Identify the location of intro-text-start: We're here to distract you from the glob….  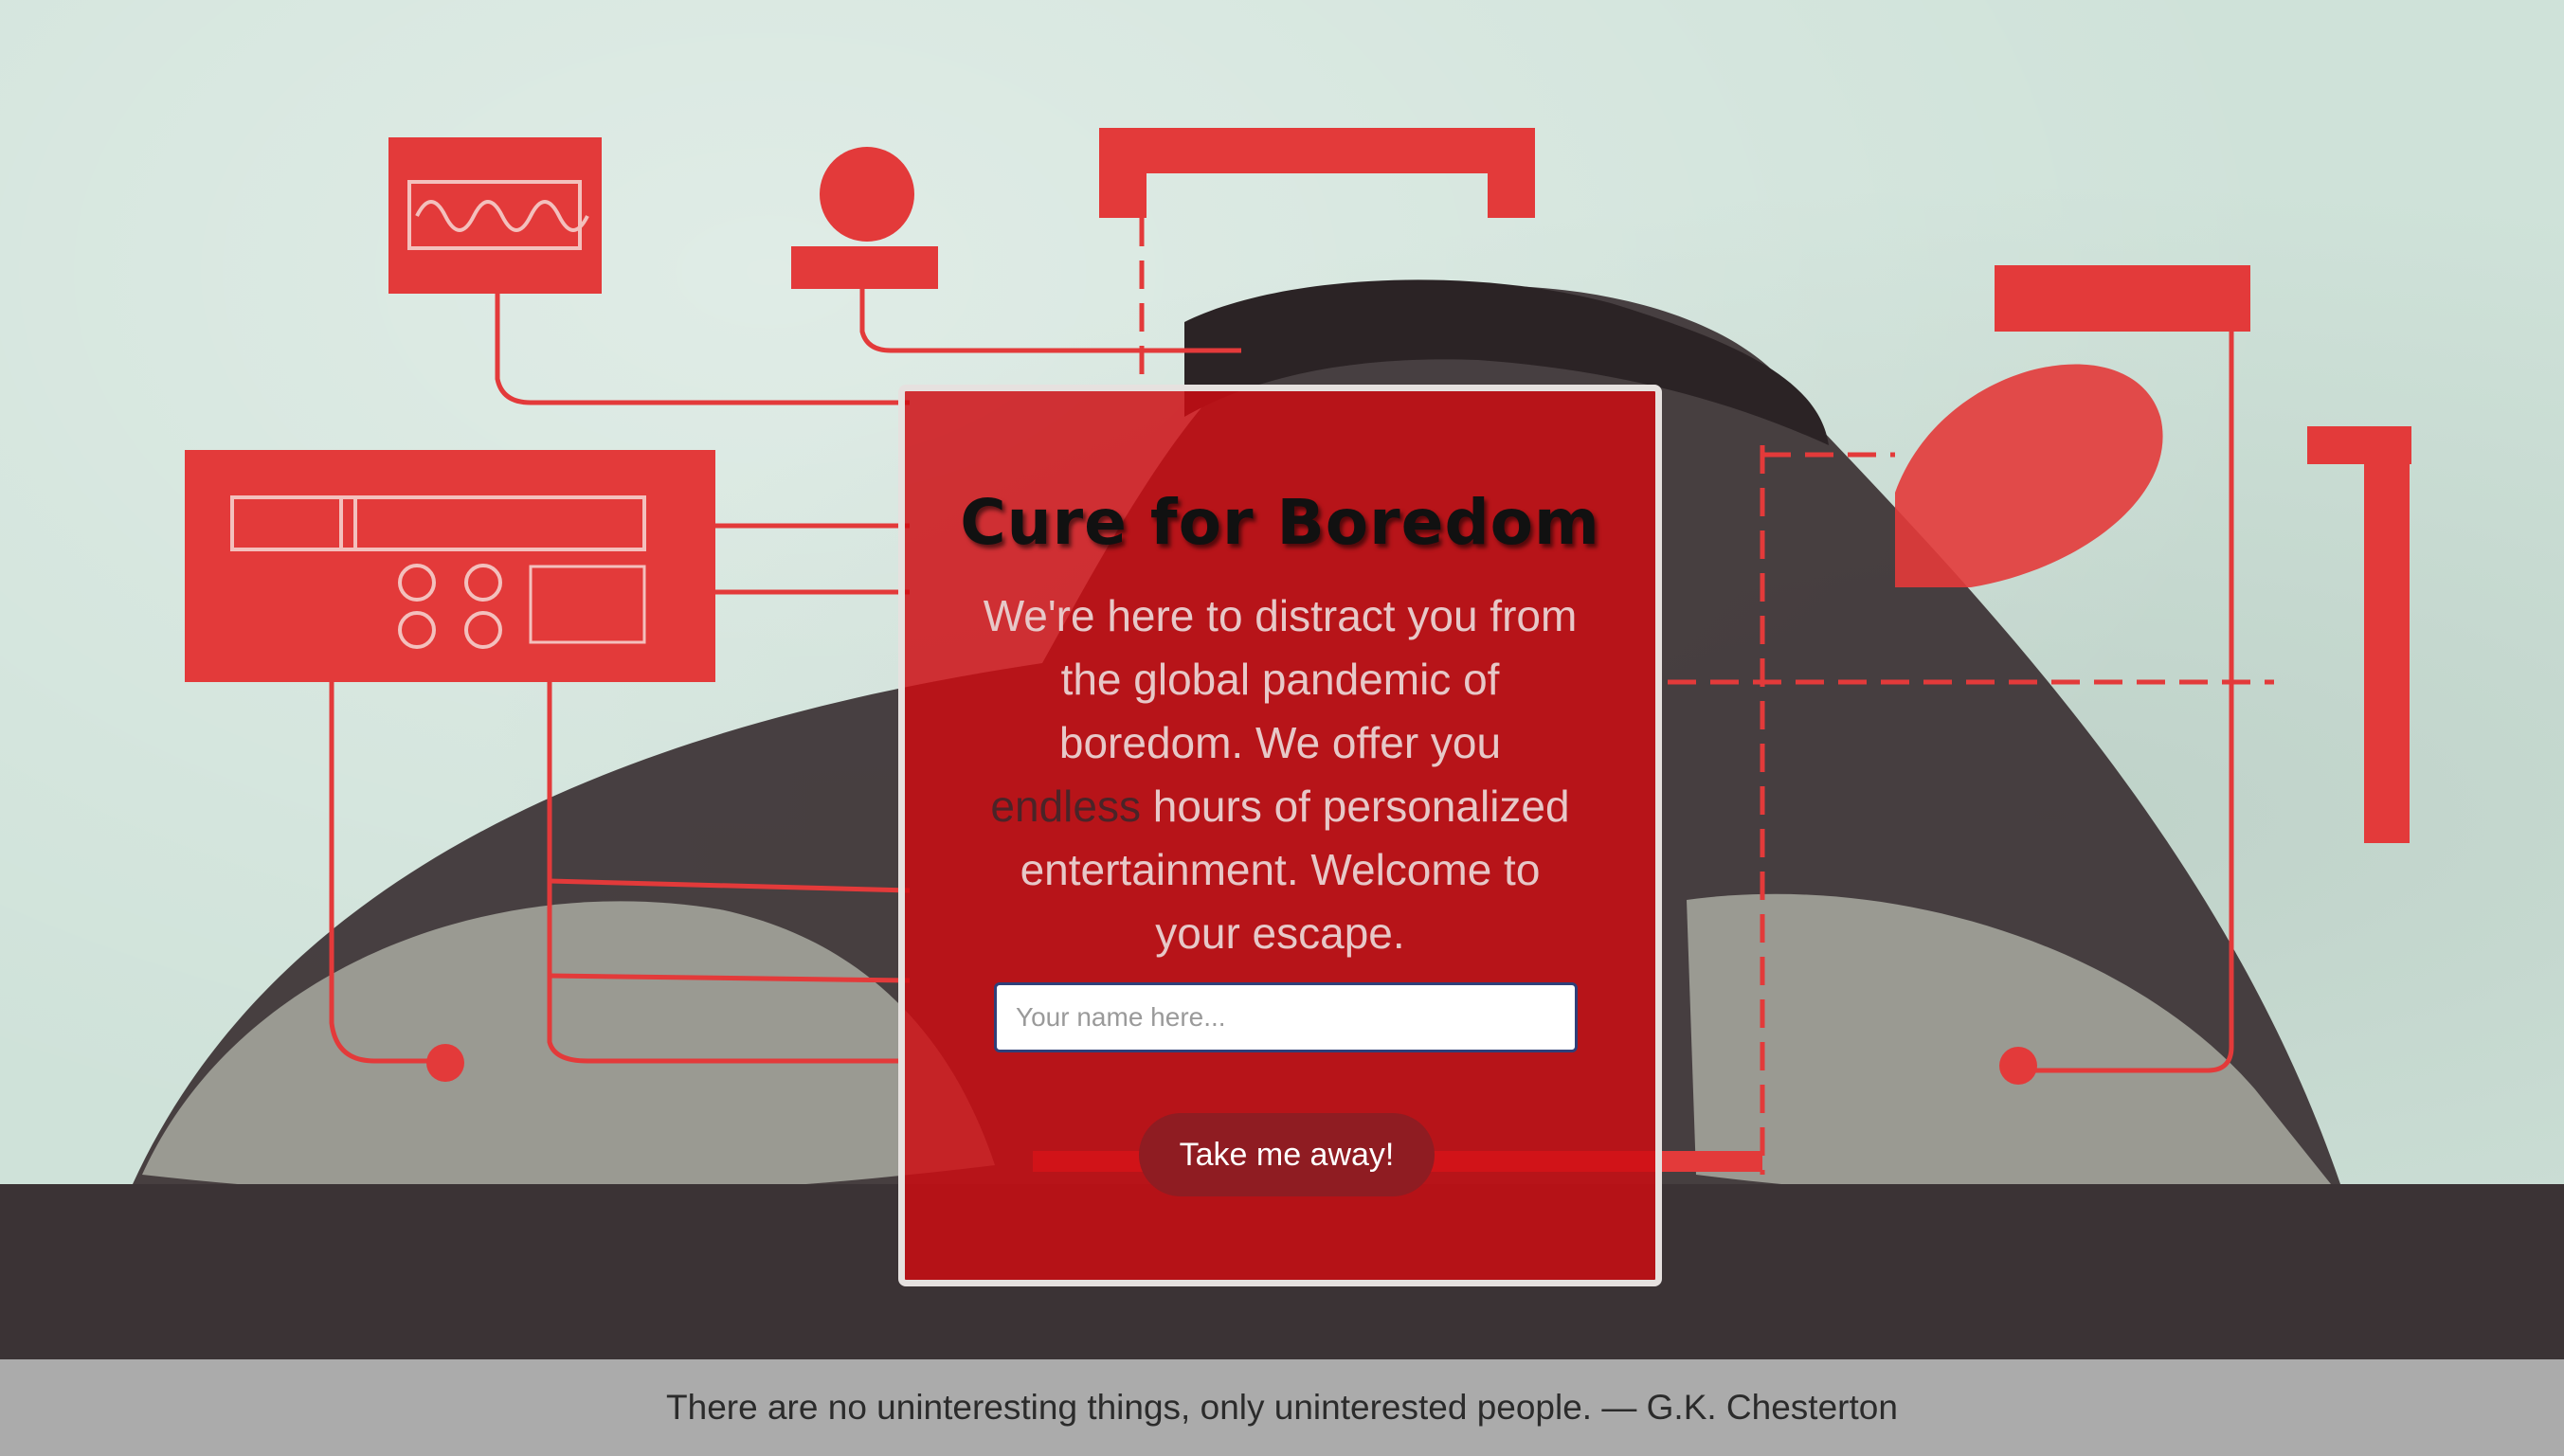
(1281, 679).